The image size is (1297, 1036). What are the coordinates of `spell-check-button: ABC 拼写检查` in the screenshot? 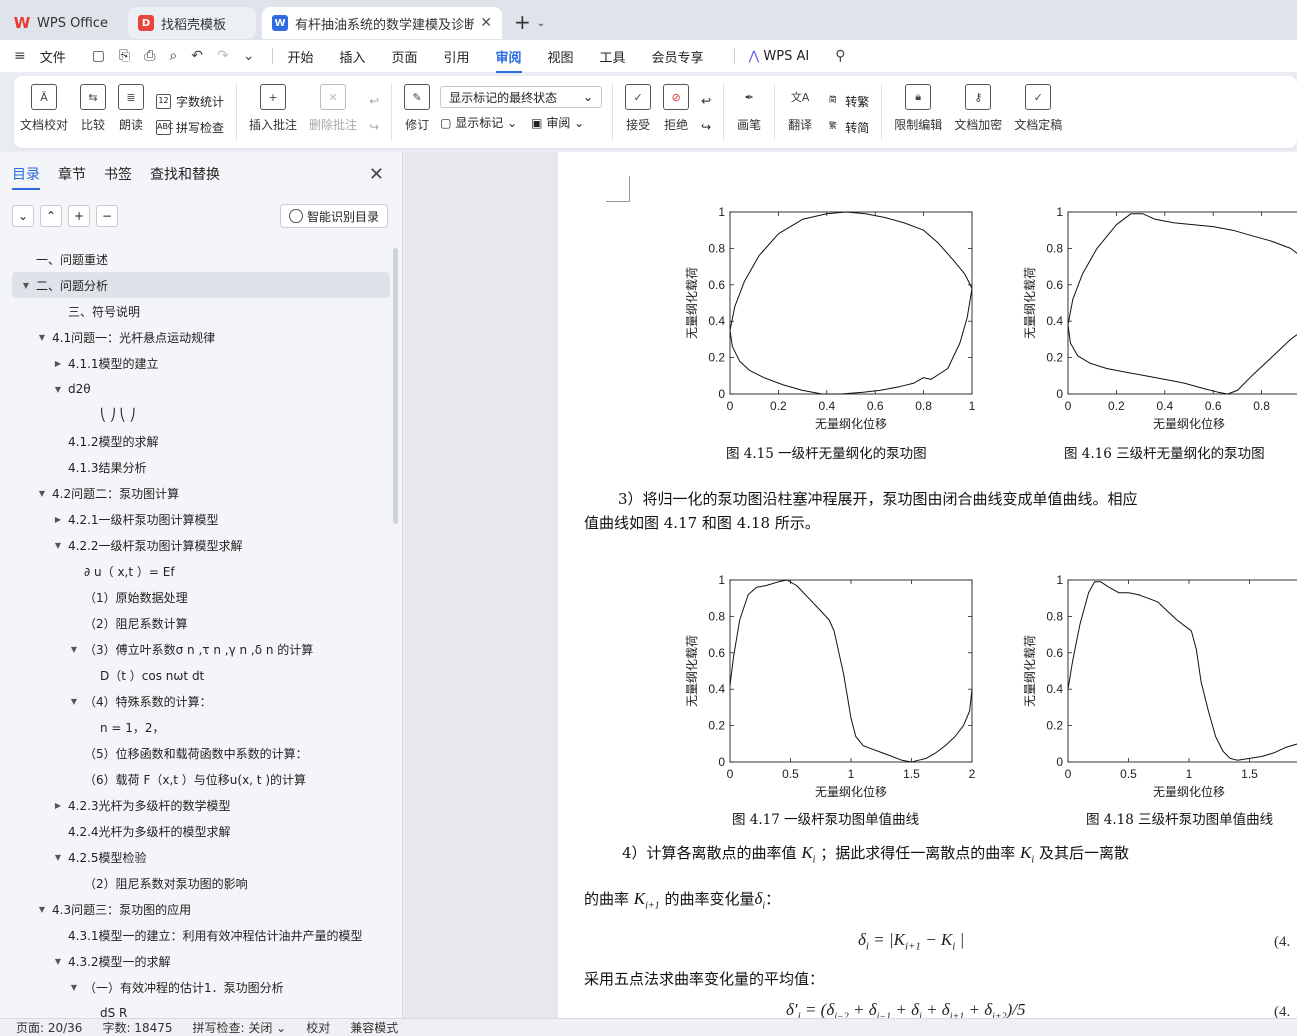 It's located at (190, 127).